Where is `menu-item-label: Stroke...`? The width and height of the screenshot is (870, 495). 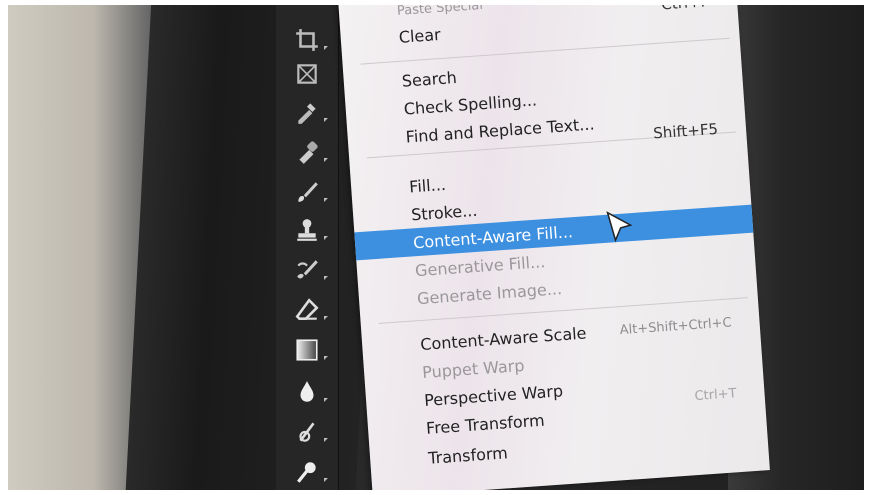 menu-item-label: Stroke... is located at coordinates (444, 212).